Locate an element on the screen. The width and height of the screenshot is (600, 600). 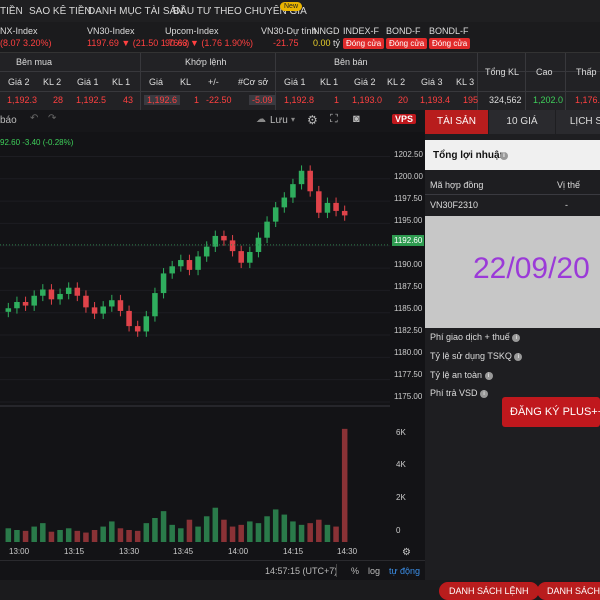
val-buy-price2: 1,192.3 is located at coordinates (22, 100).